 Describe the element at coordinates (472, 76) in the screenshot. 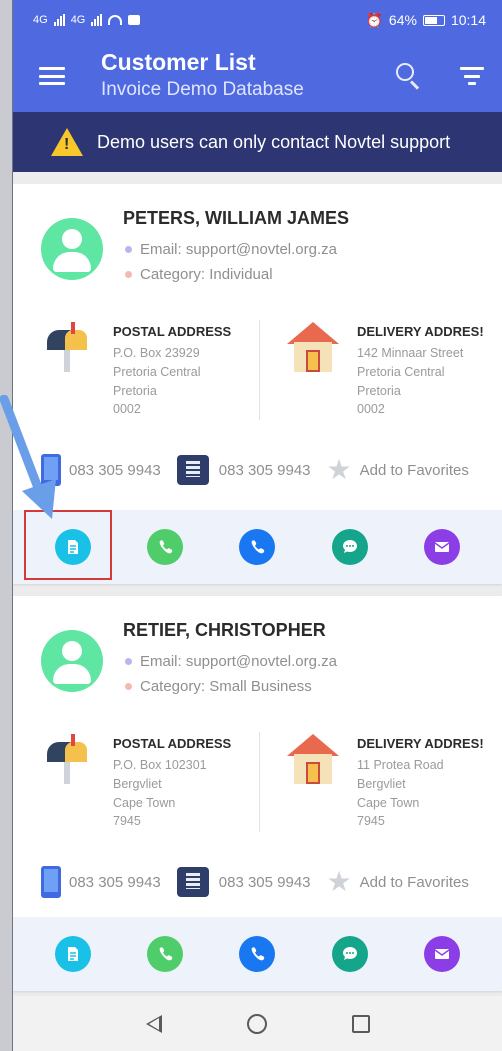

I see `filter-icon` at that location.